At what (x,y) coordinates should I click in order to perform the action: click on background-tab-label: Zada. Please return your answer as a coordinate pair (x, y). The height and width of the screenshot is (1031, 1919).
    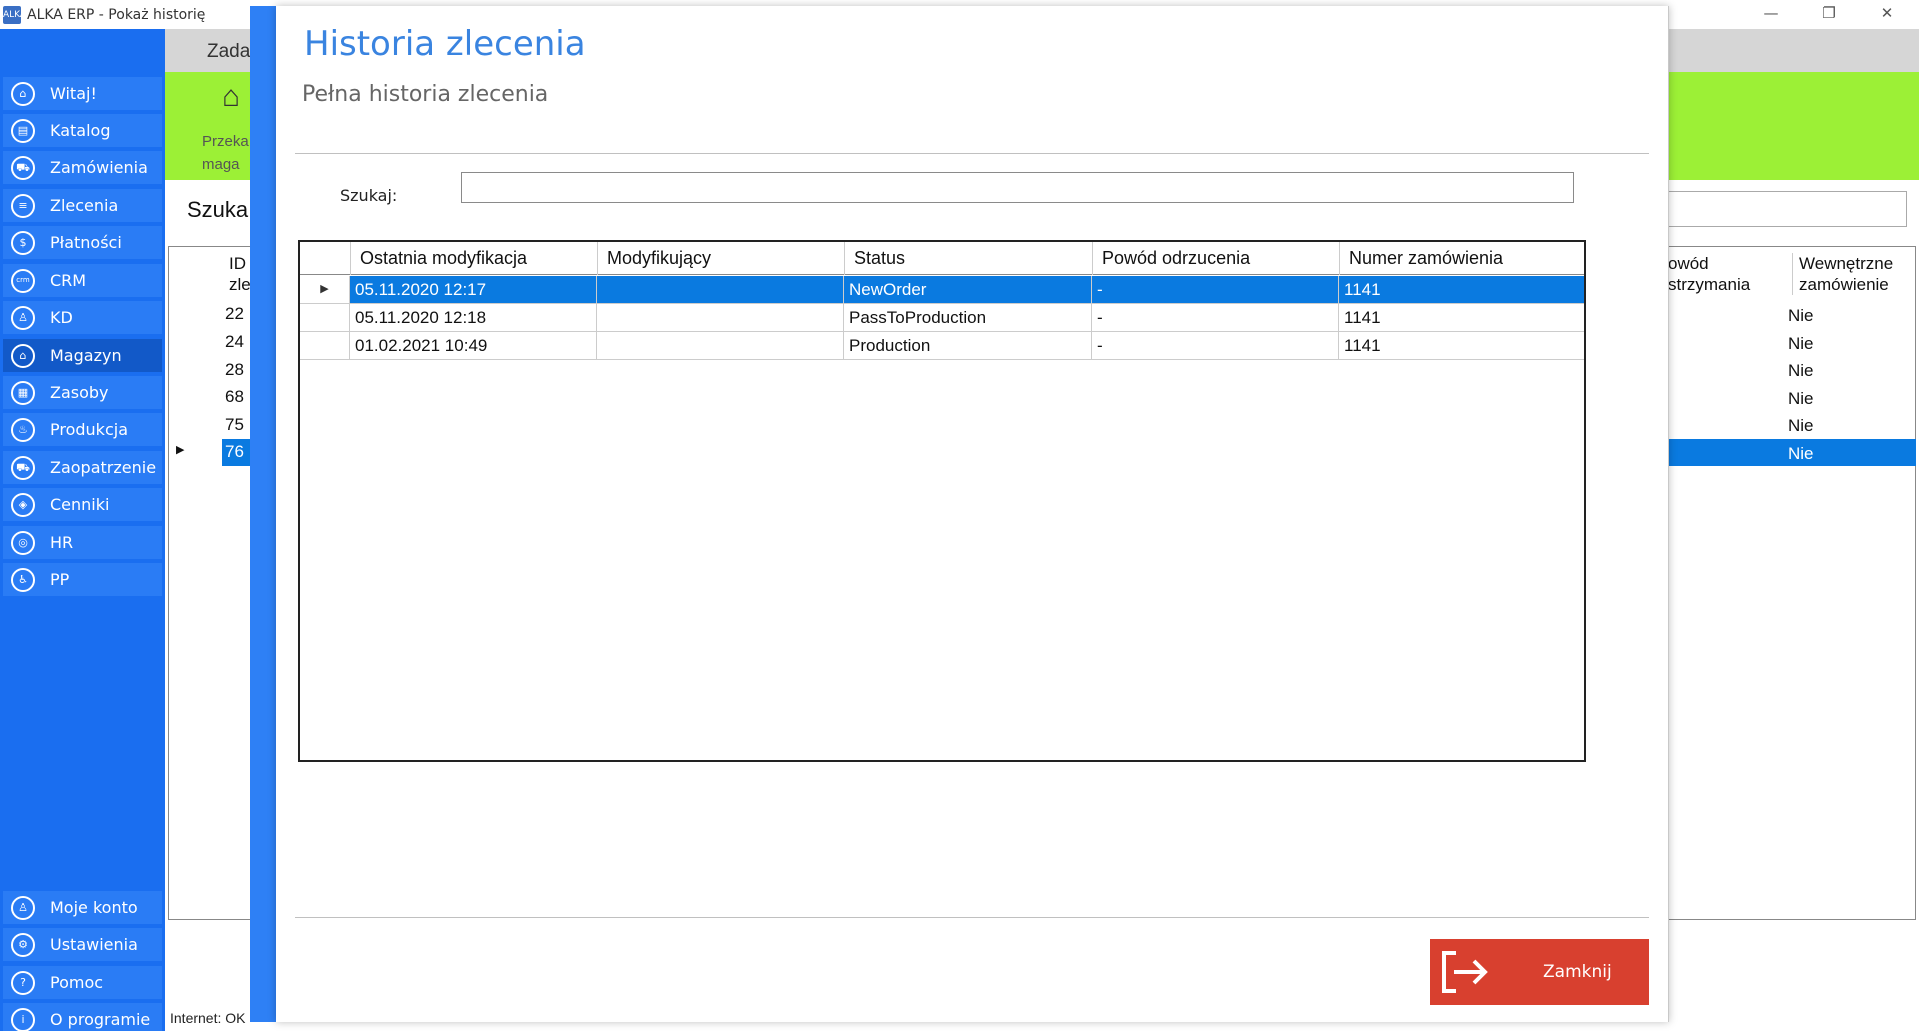
    Looking at the image, I should click on (228, 52).